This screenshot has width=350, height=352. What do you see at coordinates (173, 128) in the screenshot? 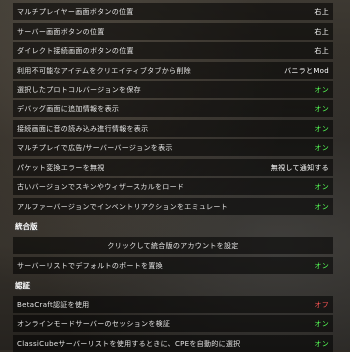
I see `setting-row-sound-loading-progress: 接続画面に音の読み込み進行情報を表示 オン` at bounding box center [173, 128].